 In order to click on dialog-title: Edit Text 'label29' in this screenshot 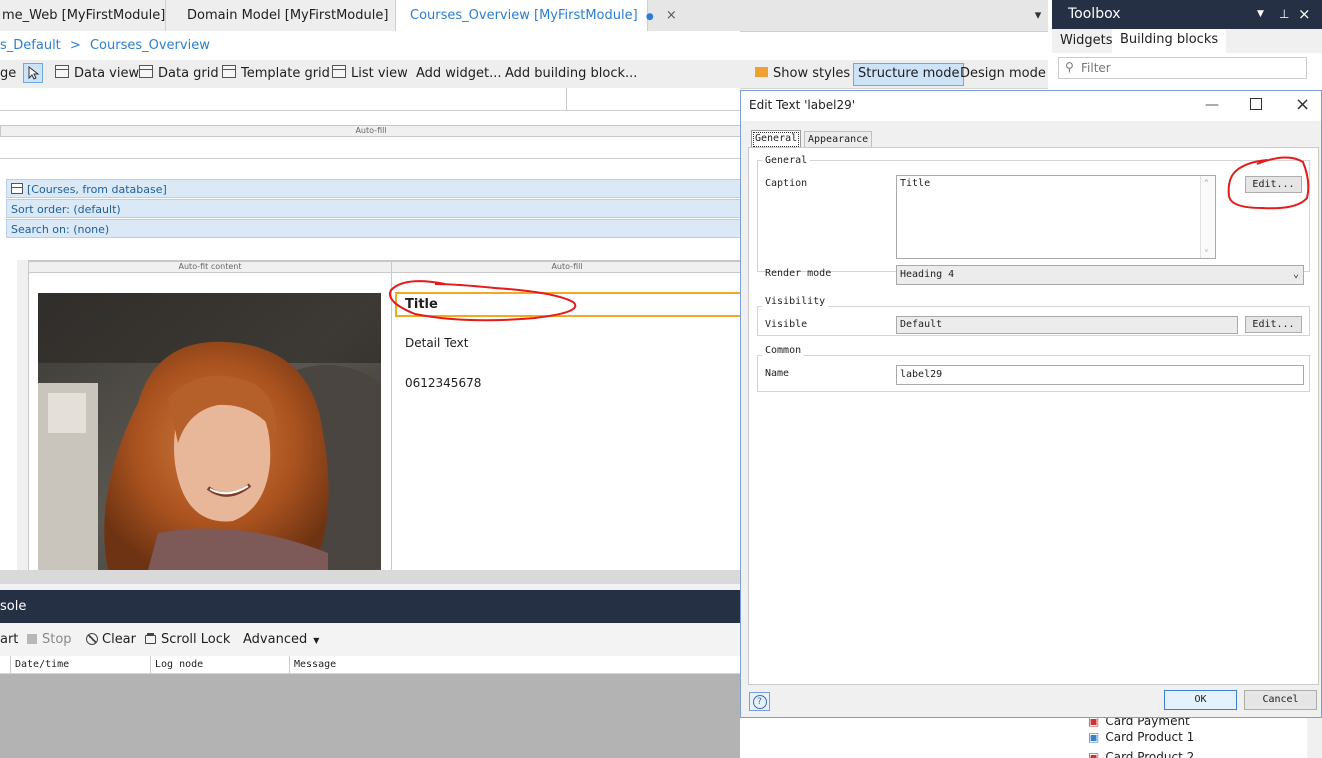, I will do `click(802, 105)`.